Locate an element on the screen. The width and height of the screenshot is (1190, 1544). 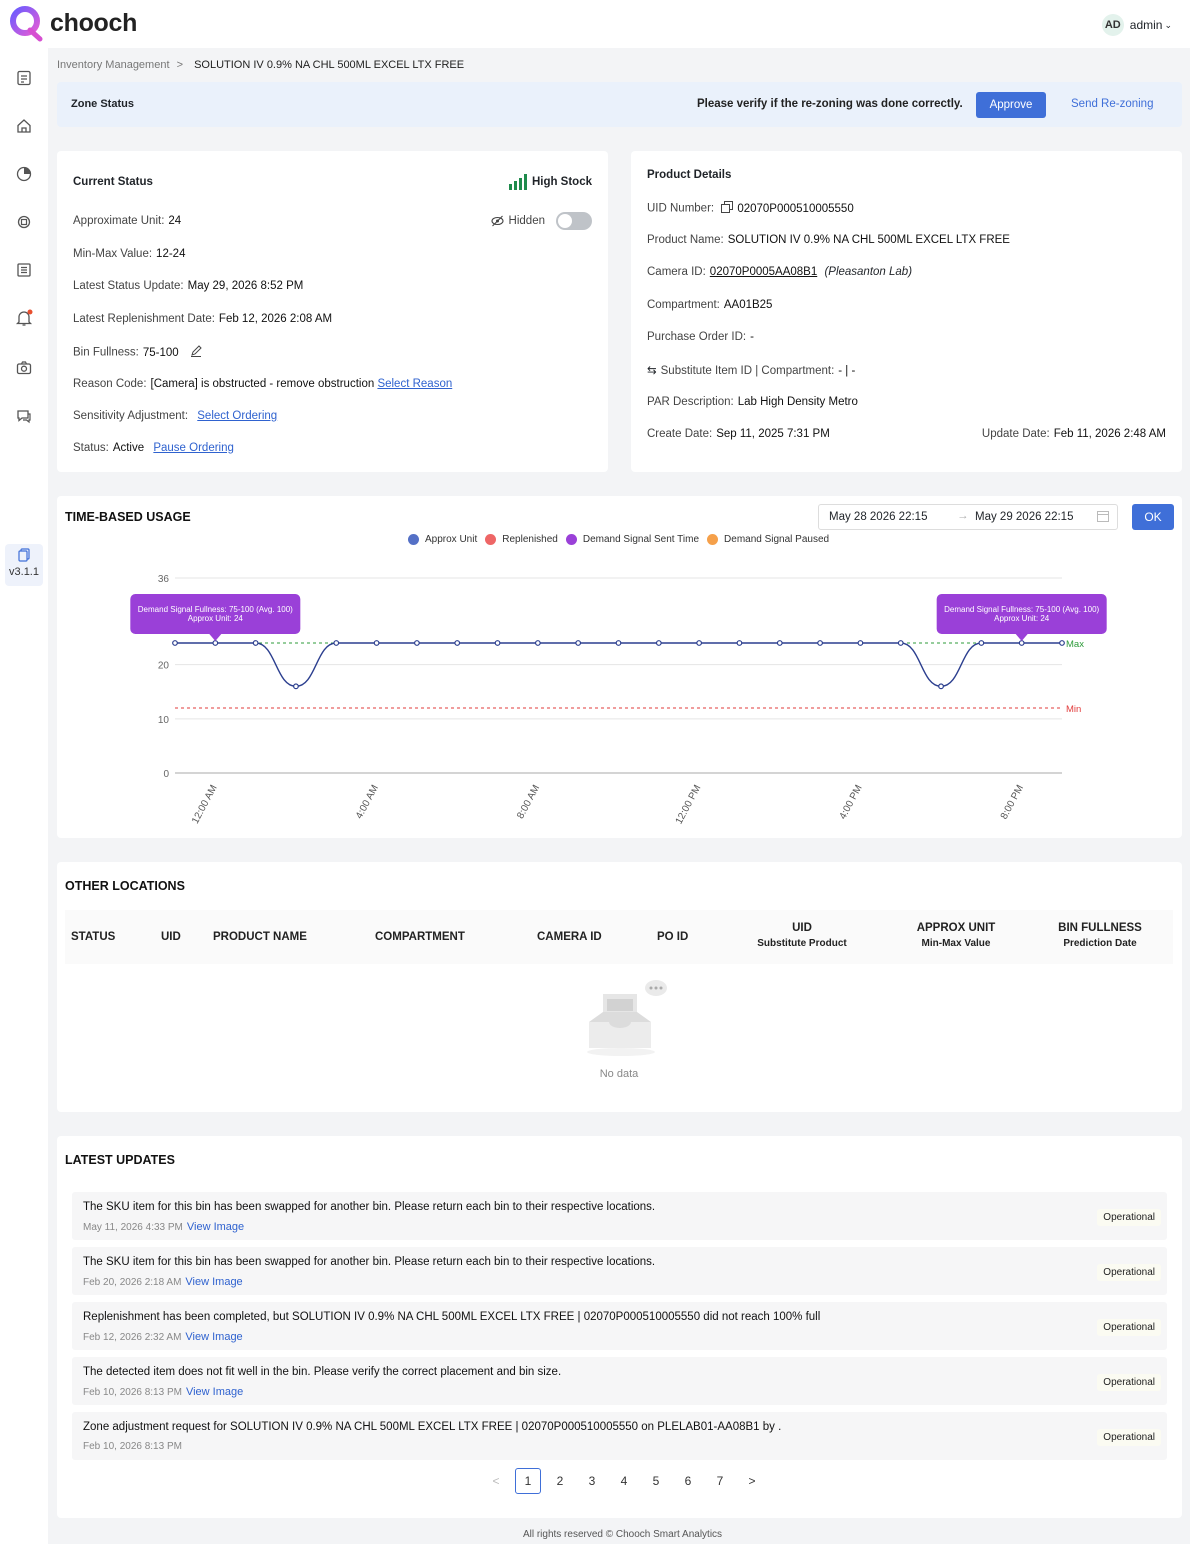
send-rezoning-button: Send Re-zoning is located at coordinates (1112, 104).